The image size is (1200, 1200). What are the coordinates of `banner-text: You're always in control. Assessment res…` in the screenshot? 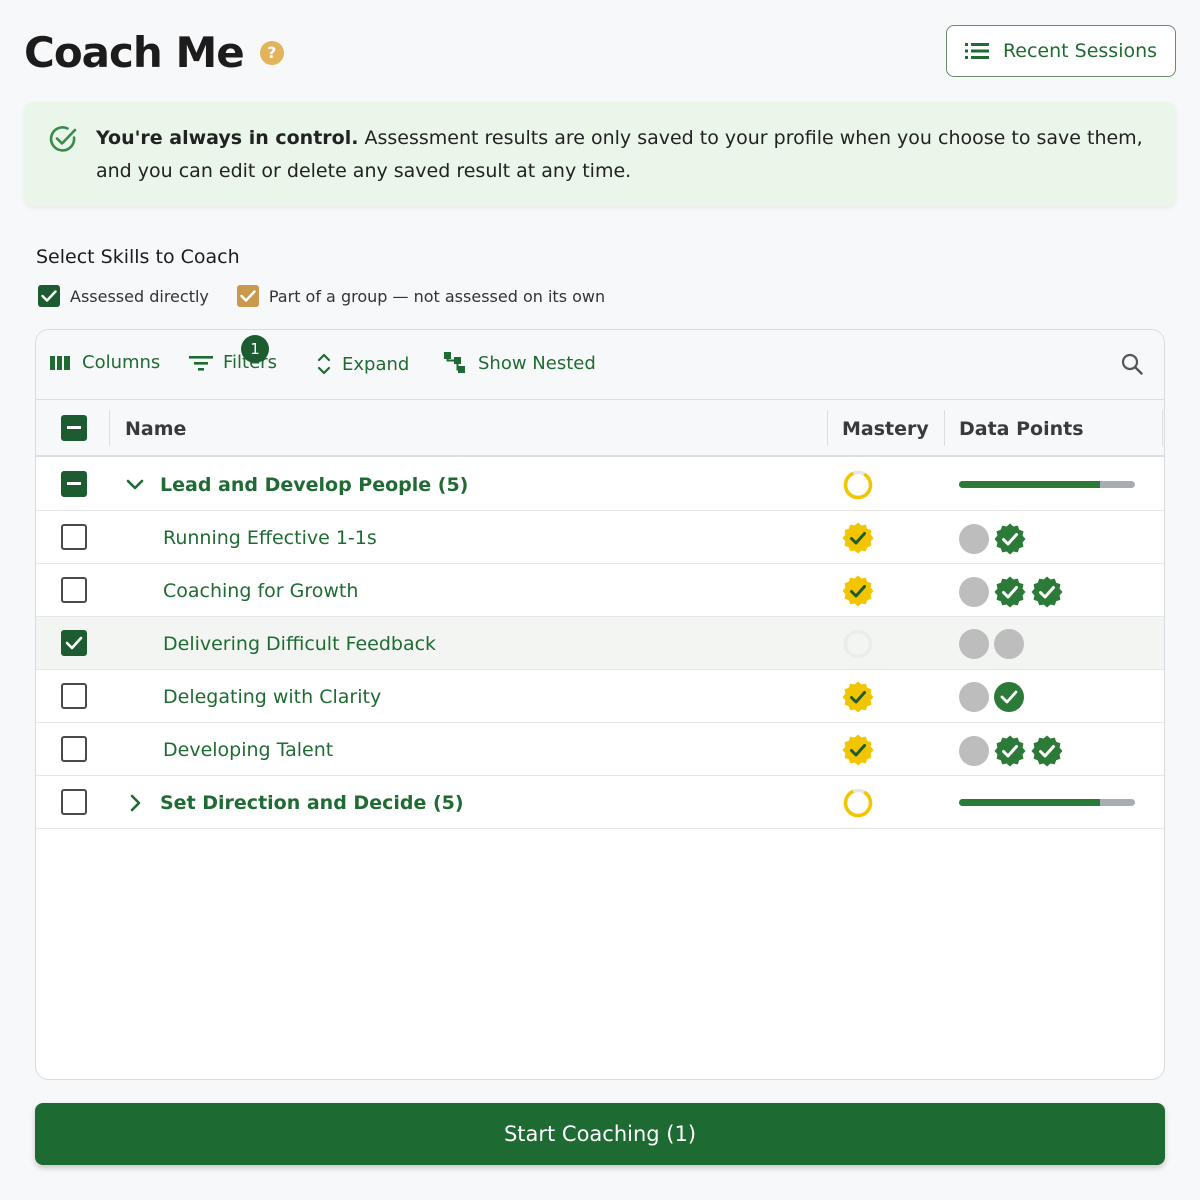 It's located at (621, 155).